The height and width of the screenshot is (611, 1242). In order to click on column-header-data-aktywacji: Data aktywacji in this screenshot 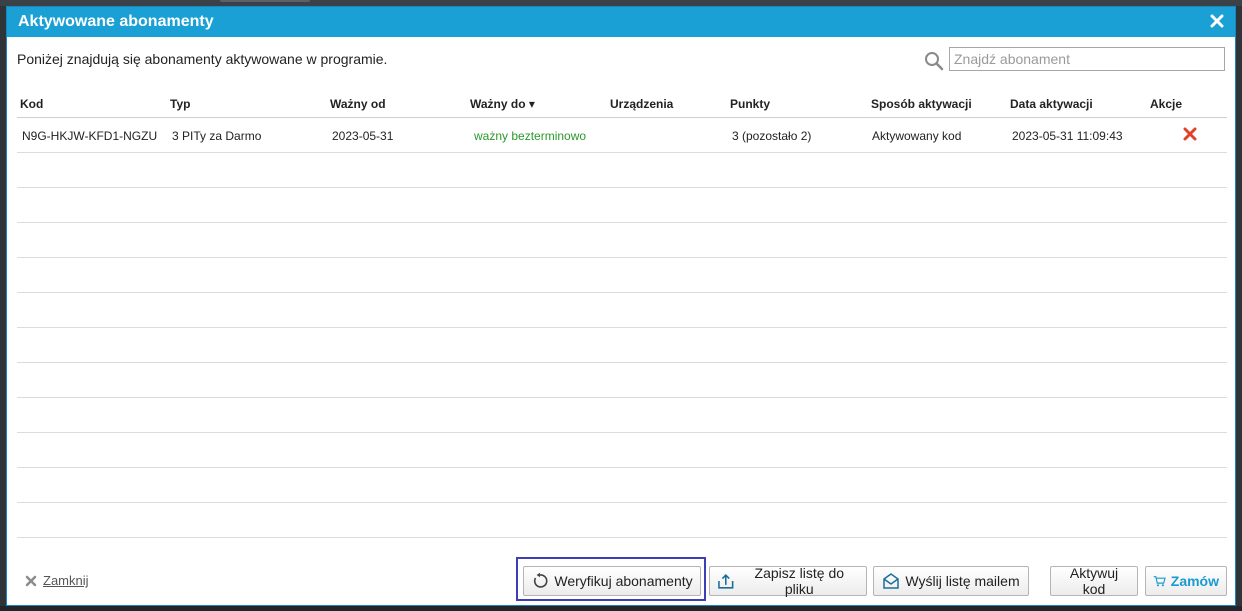, I will do `click(1051, 104)`.